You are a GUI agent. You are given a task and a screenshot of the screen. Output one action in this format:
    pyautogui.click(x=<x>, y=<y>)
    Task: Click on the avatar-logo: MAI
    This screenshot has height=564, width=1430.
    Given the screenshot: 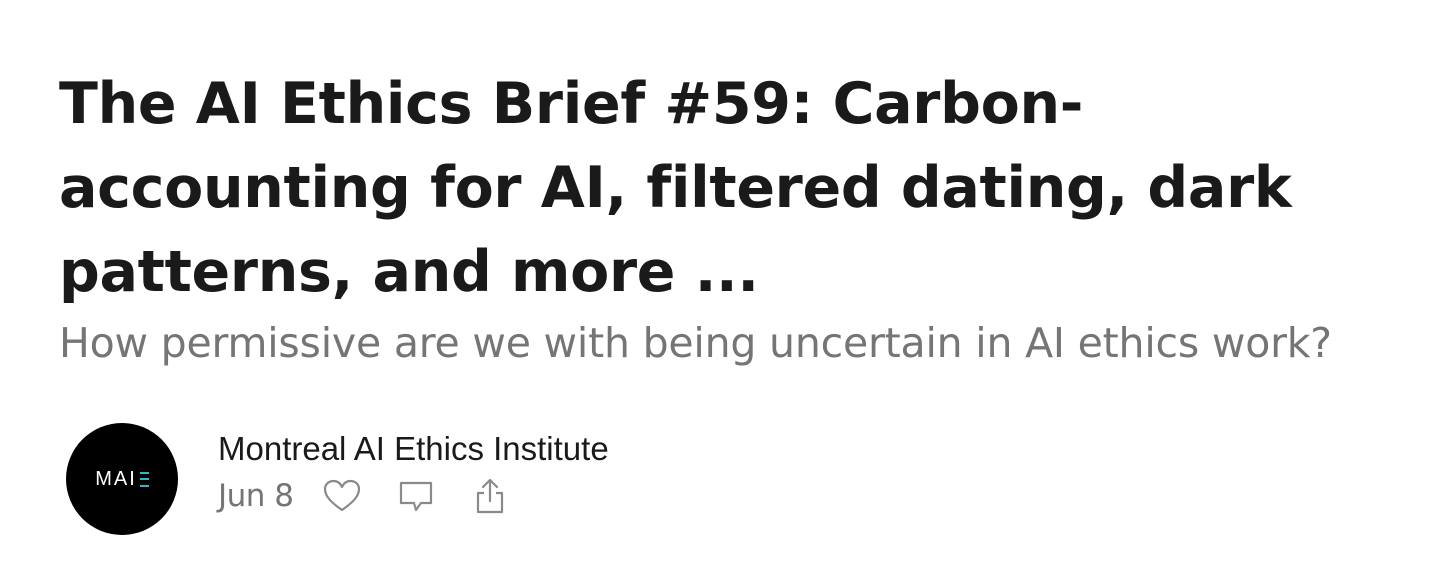 What is the action you would take?
    pyautogui.click(x=122, y=479)
    